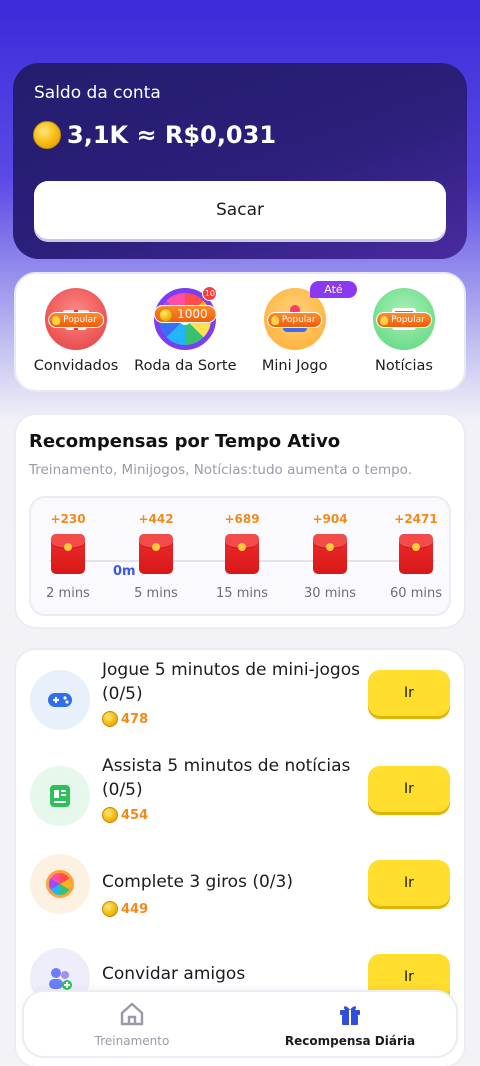 Image resolution: width=480 pixels, height=1066 pixels. What do you see at coordinates (132, 1014) in the screenshot?
I see `home-icon` at bounding box center [132, 1014].